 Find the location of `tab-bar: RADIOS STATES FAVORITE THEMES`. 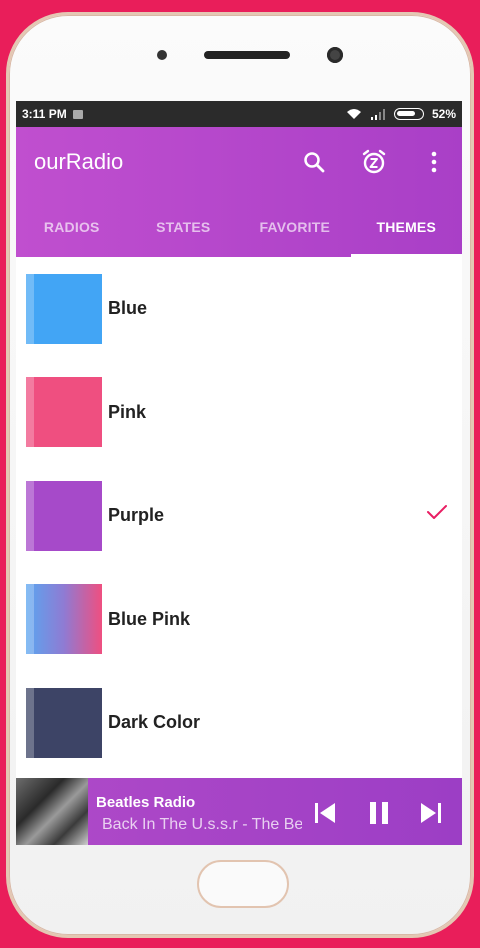

tab-bar: RADIOS STATES FAVORITE THEMES is located at coordinates (239, 231).